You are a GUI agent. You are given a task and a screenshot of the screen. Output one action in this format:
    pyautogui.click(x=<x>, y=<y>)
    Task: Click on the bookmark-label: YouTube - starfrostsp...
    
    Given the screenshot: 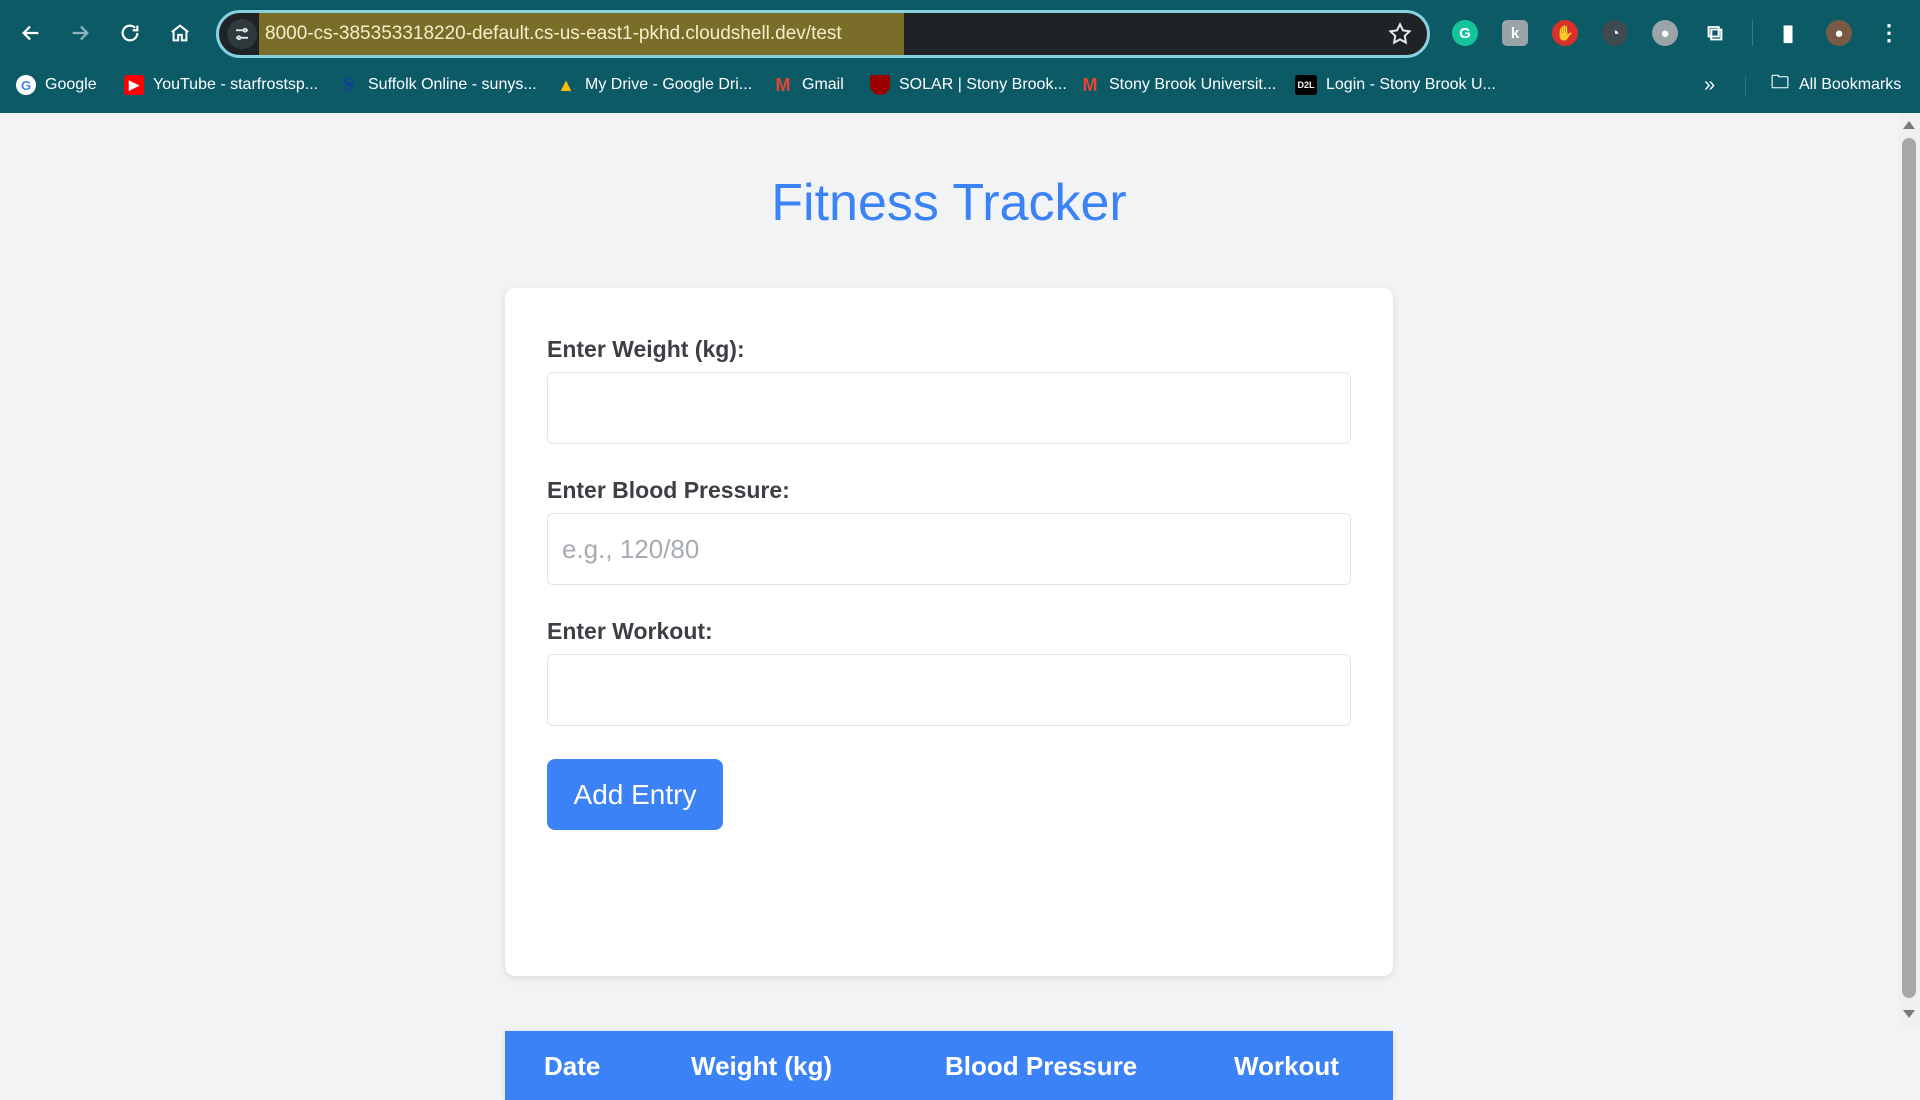 What is the action you would take?
    pyautogui.click(x=236, y=84)
    